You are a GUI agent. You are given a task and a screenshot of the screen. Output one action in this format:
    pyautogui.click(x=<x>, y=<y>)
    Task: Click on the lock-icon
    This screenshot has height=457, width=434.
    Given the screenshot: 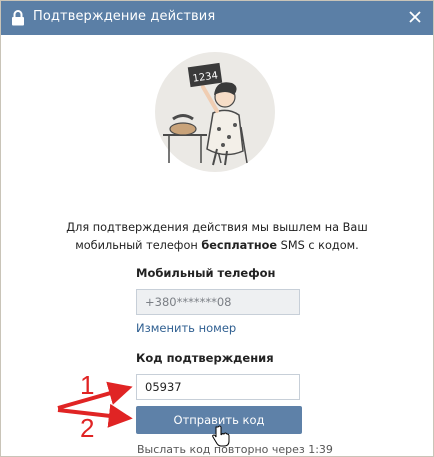 What is the action you would take?
    pyautogui.click(x=18, y=18)
    